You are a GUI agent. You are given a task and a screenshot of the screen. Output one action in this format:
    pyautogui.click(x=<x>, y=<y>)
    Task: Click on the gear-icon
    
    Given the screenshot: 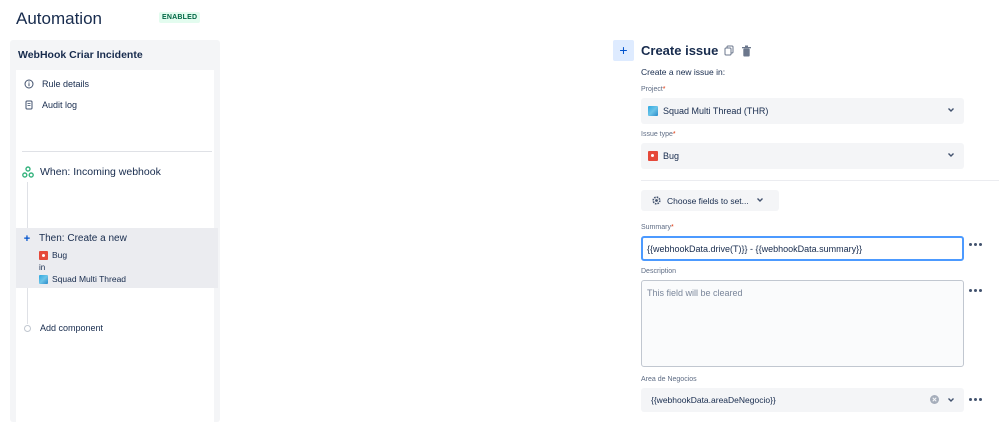 What is the action you would take?
    pyautogui.click(x=656, y=200)
    